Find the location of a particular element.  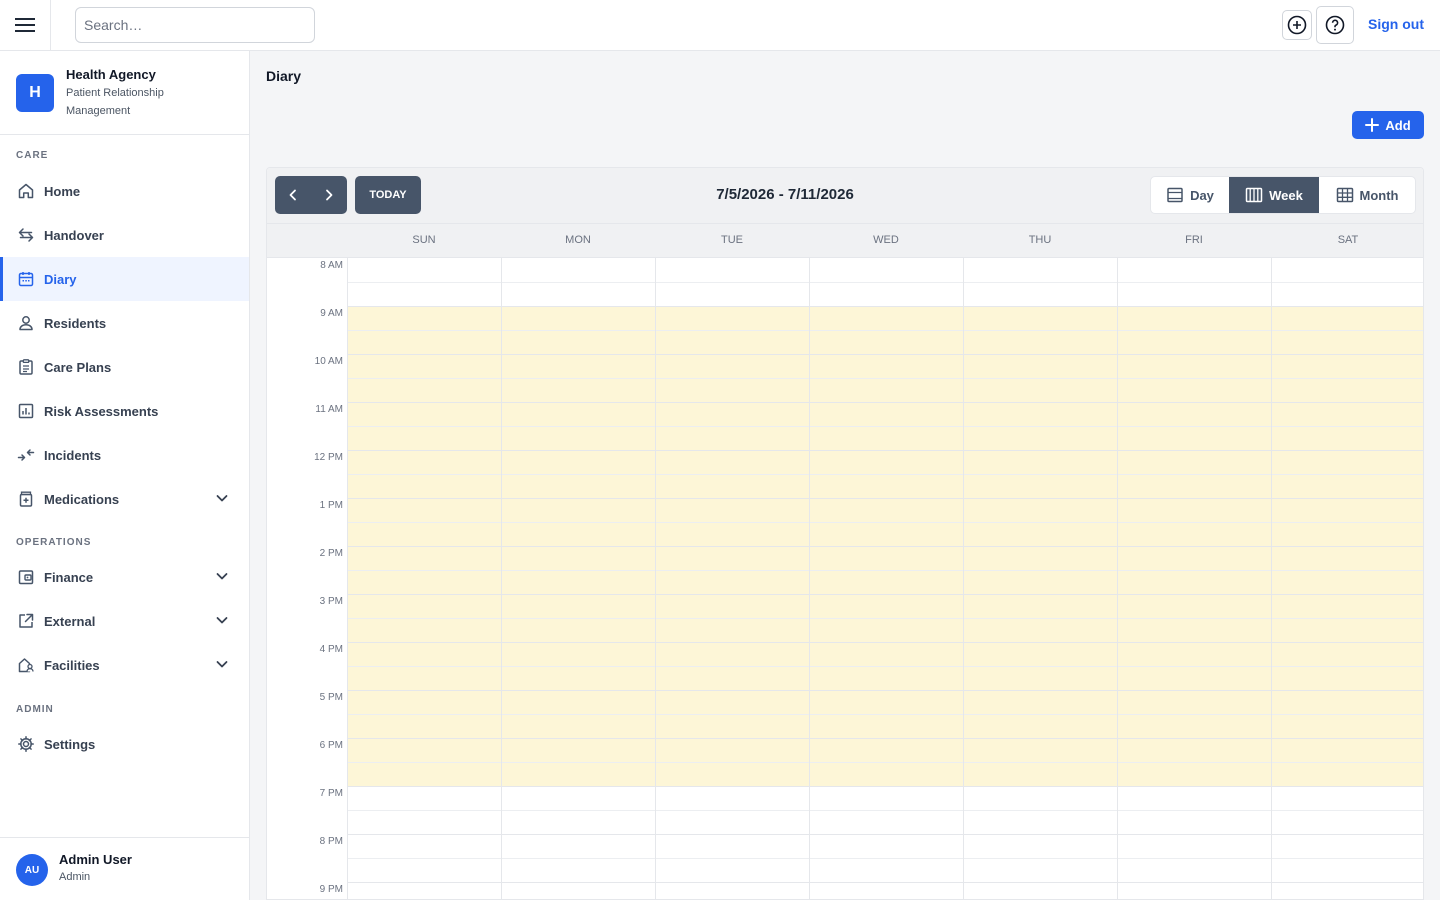

time-label: 1 PM is located at coordinates (331, 505).